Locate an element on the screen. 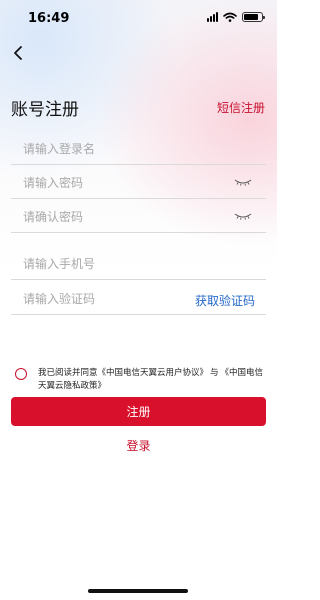 This screenshot has width=320, height=600. username-field is located at coordinates (138, 149).